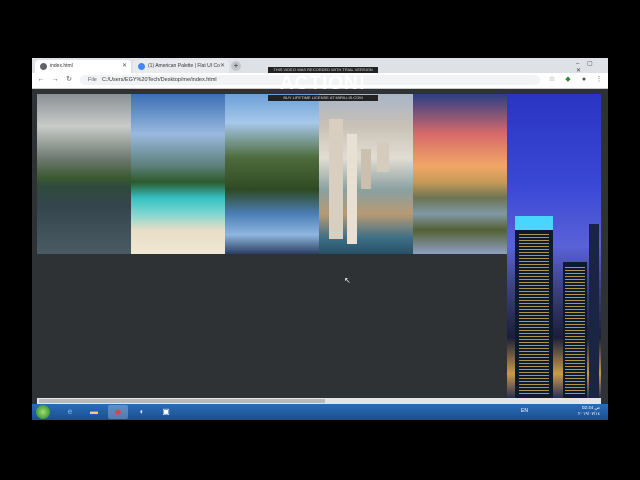 This screenshot has width=640, height=480. I want to click on photo-forest-lake-reflection, so click(272, 174).